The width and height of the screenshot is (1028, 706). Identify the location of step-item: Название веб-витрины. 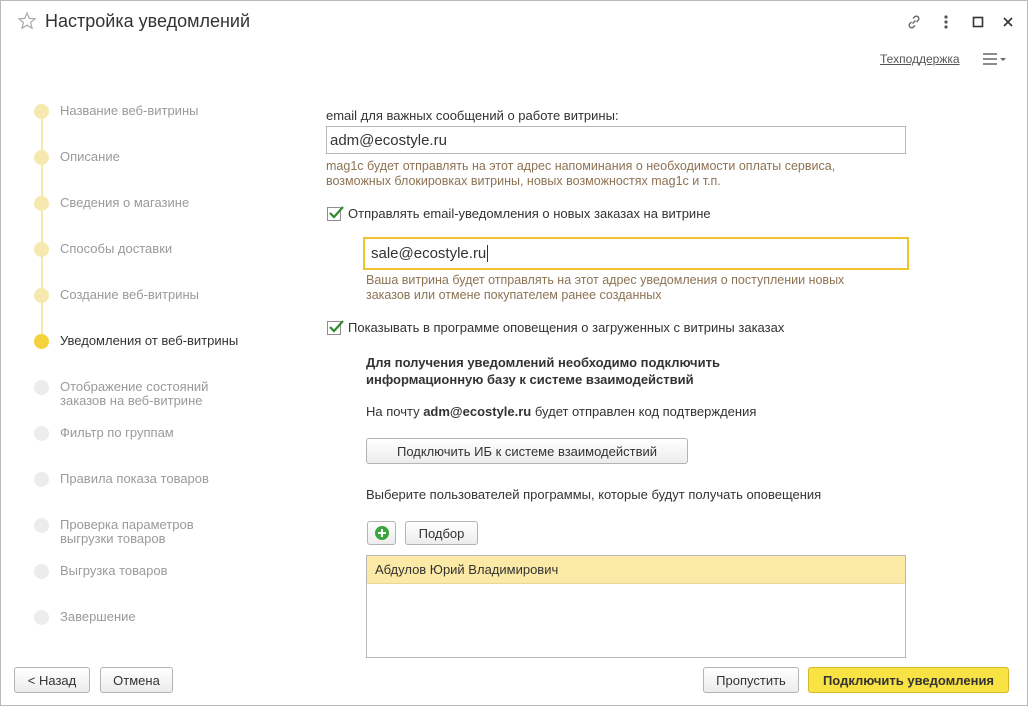
(137, 111).